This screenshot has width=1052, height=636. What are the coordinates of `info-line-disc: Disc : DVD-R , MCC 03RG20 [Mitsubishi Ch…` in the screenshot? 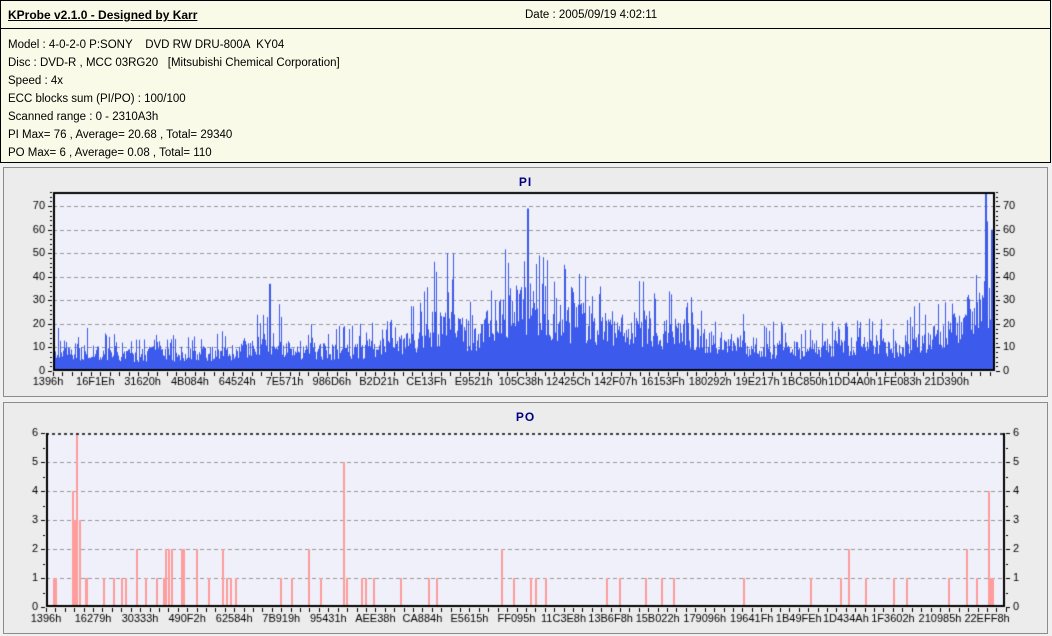 It's located at (174, 63).